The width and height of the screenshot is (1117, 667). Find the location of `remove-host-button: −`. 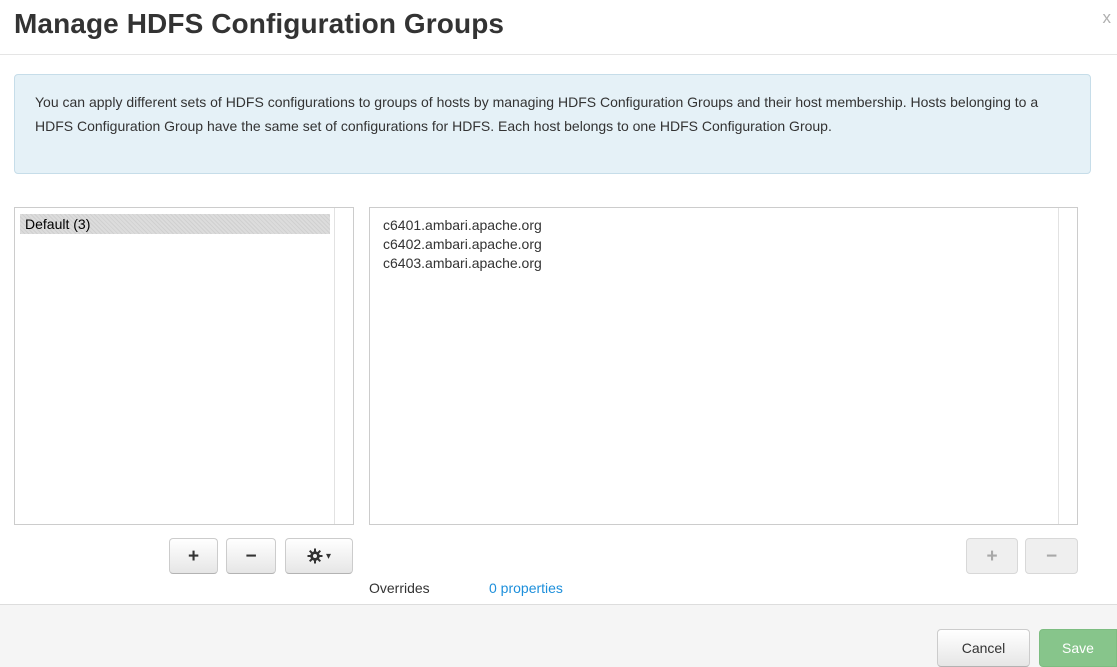

remove-host-button: − is located at coordinates (1051, 556).